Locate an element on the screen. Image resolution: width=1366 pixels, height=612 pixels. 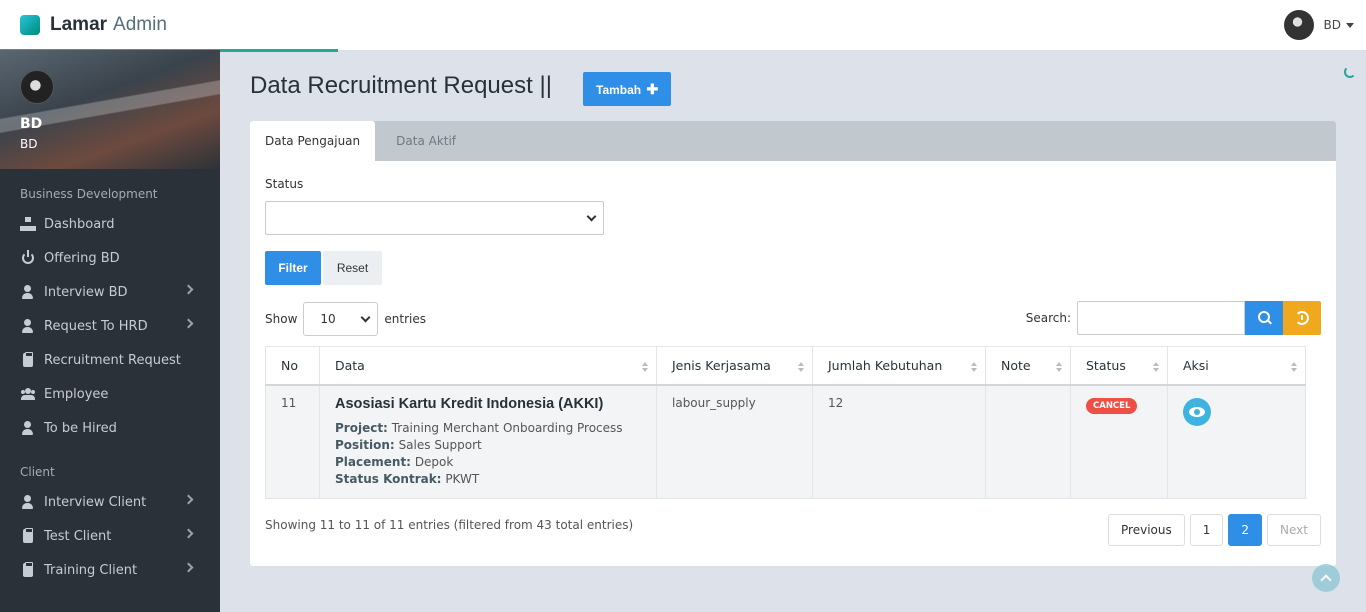
sitemap-icon is located at coordinates (28, 224).